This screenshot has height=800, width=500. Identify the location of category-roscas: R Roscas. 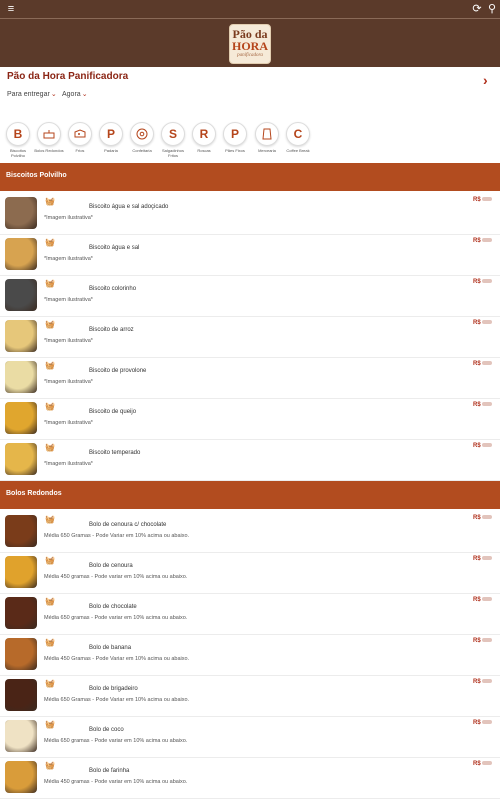
(204, 137).